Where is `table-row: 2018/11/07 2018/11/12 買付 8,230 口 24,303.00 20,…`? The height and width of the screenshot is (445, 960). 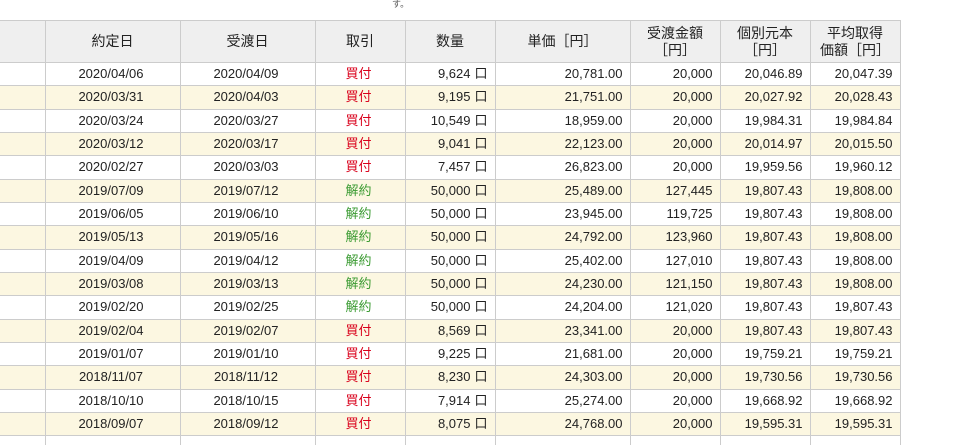
table-row: 2018/11/07 2018/11/12 買付 8,230 口 24,303.00 20,… is located at coordinates (450, 377).